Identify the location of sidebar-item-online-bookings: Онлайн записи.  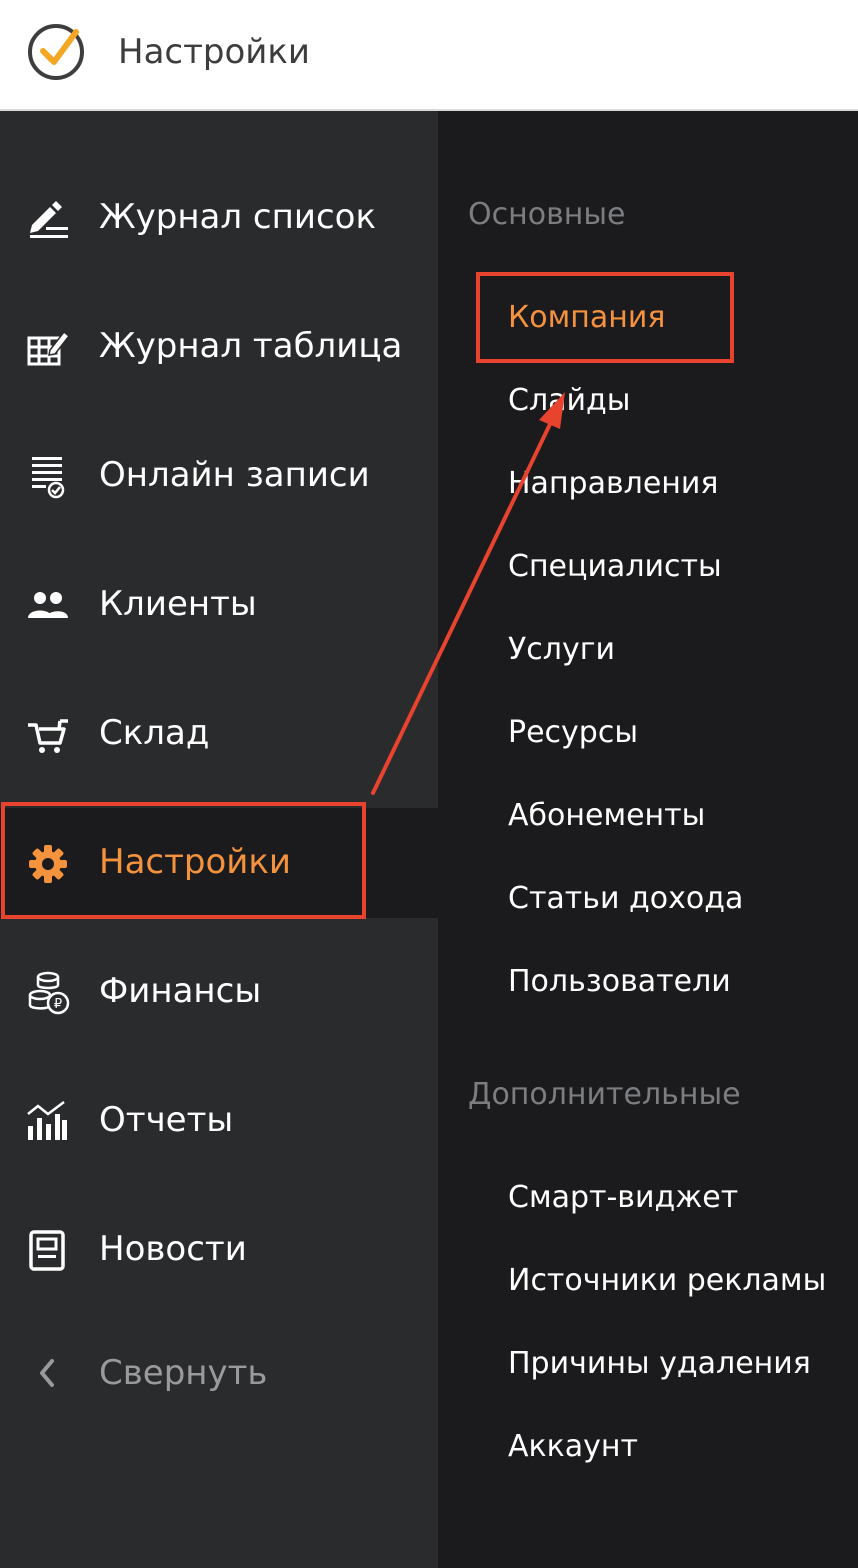
(219, 476).